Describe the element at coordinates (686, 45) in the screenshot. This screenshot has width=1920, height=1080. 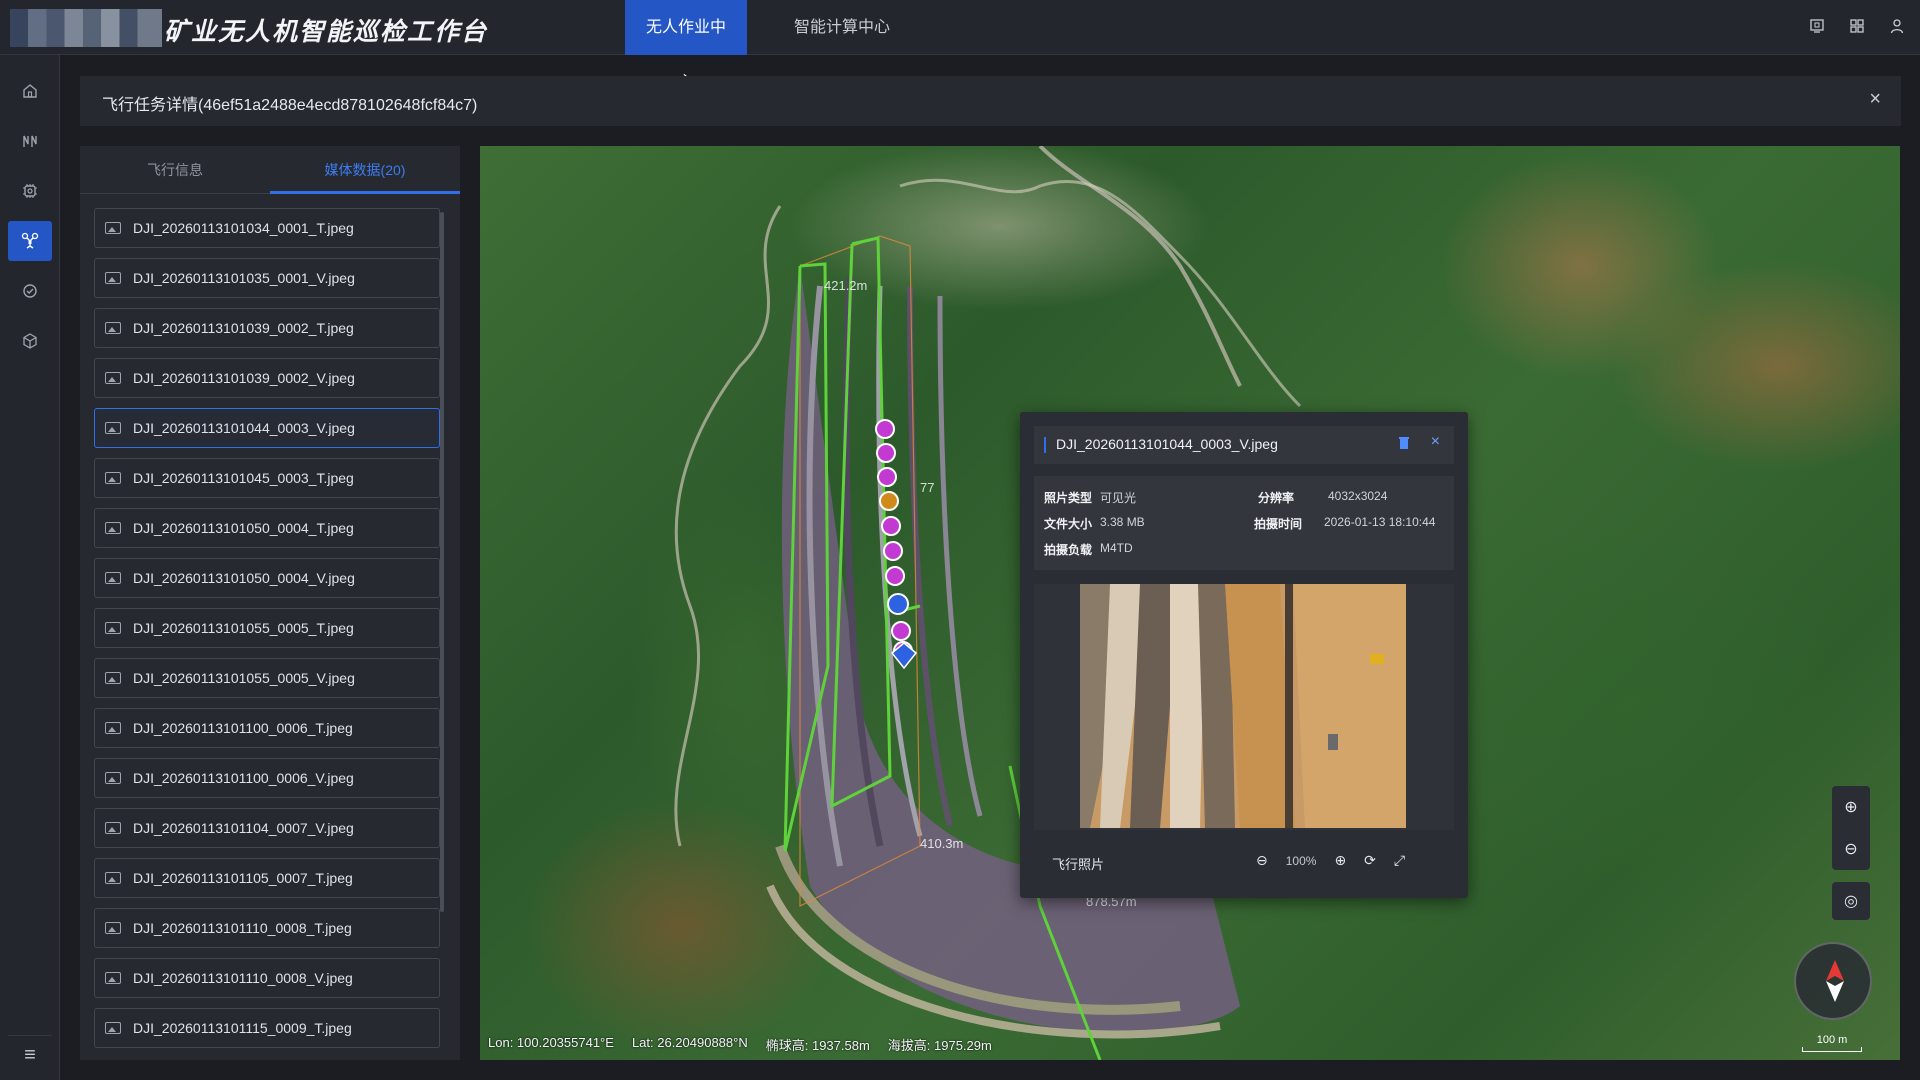
I see `tab-unmanned-operation-center: 无人作业中心` at that location.